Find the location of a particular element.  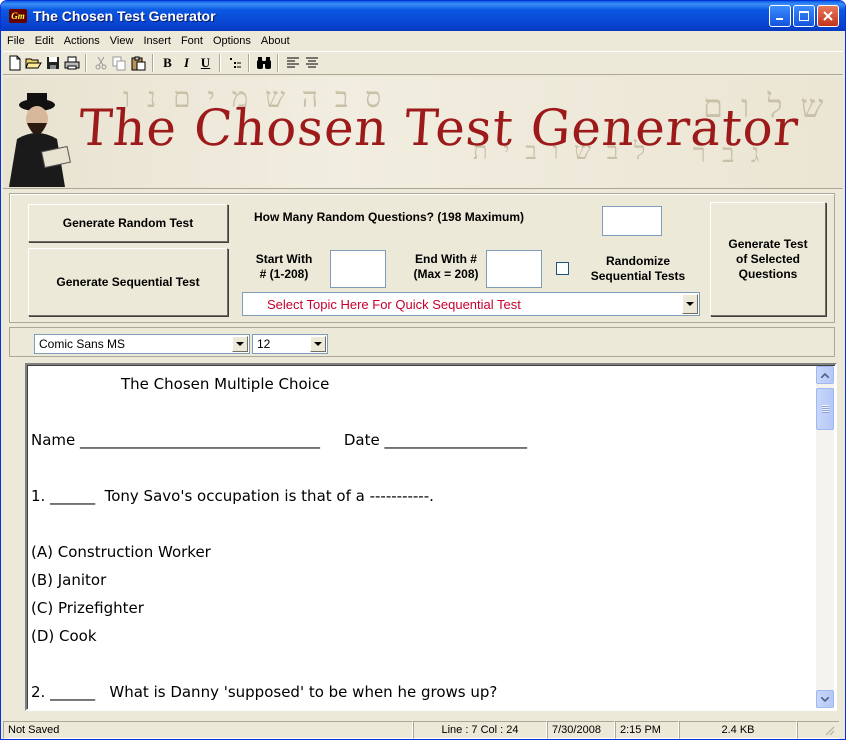

end-with-label: End With # (Max = 208) is located at coordinates (446, 267).